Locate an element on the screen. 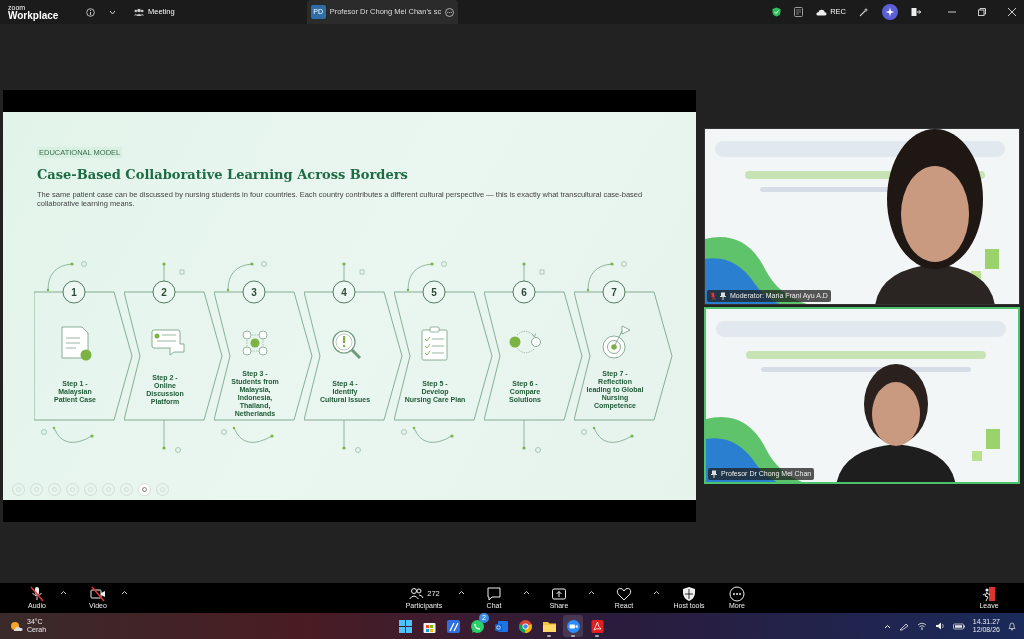 This screenshot has height=639, width=1024. document-app-icon is located at coordinates (597, 626).